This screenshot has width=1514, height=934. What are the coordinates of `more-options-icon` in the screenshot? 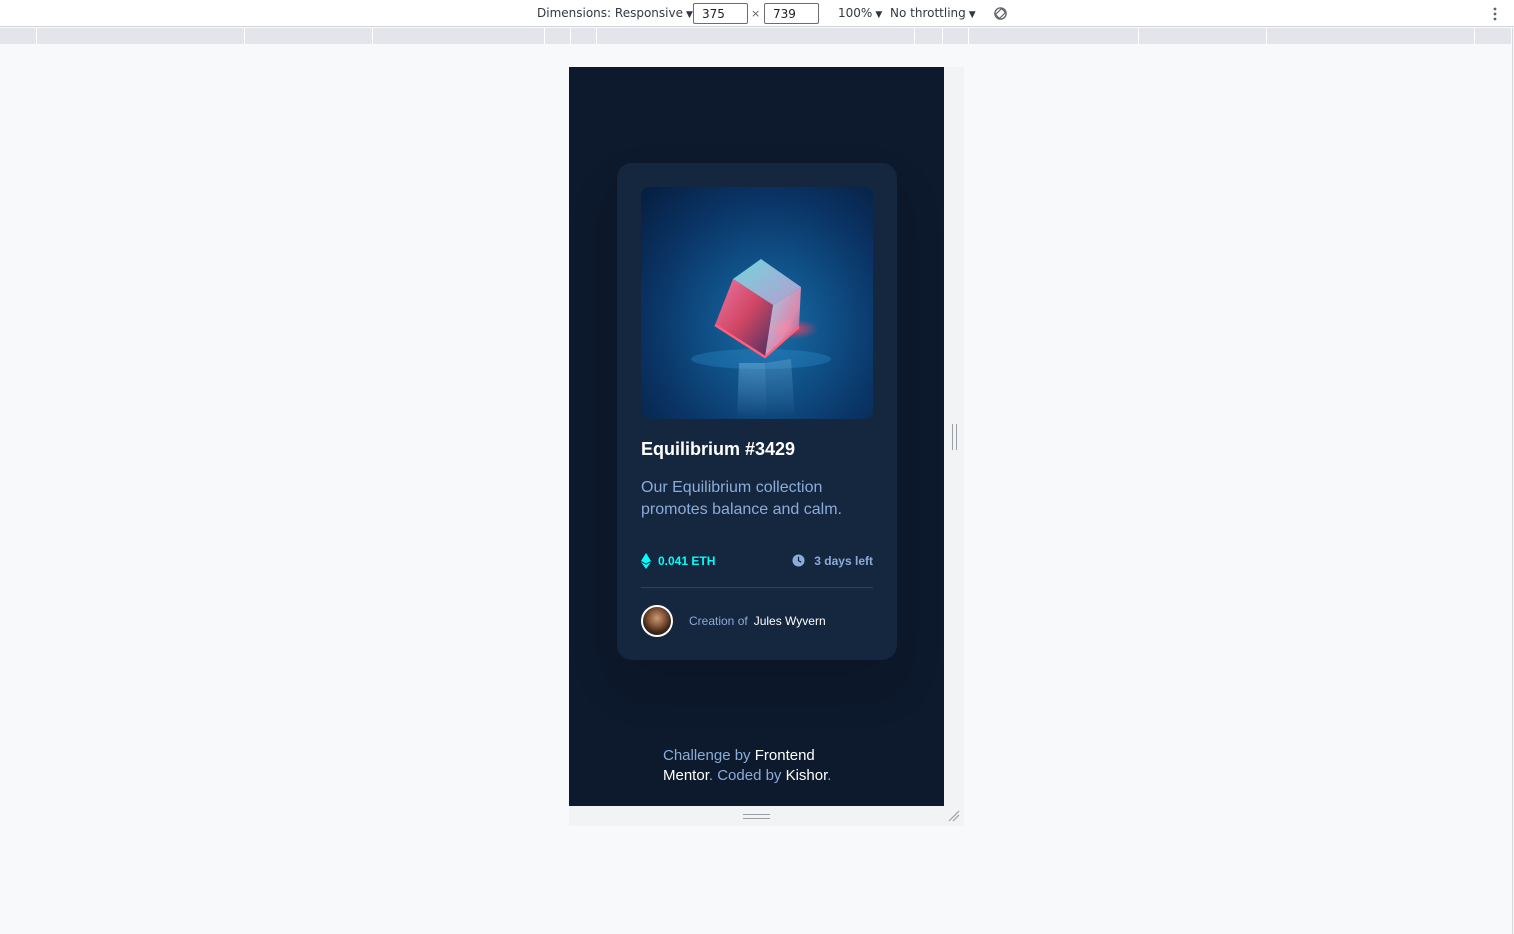 It's located at (1495, 14).